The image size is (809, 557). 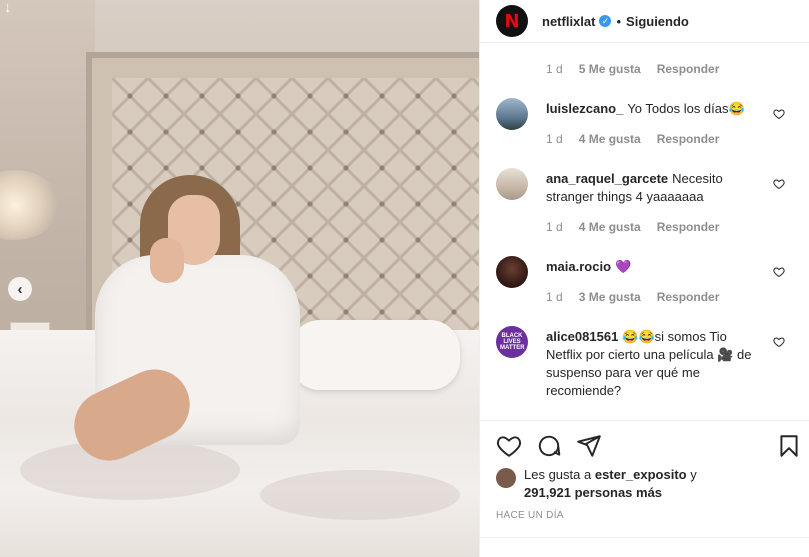 What do you see at coordinates (530, 515) in the screenshot?
I see `post-timestamp: Hace un día` at bounding box center [530, 515].